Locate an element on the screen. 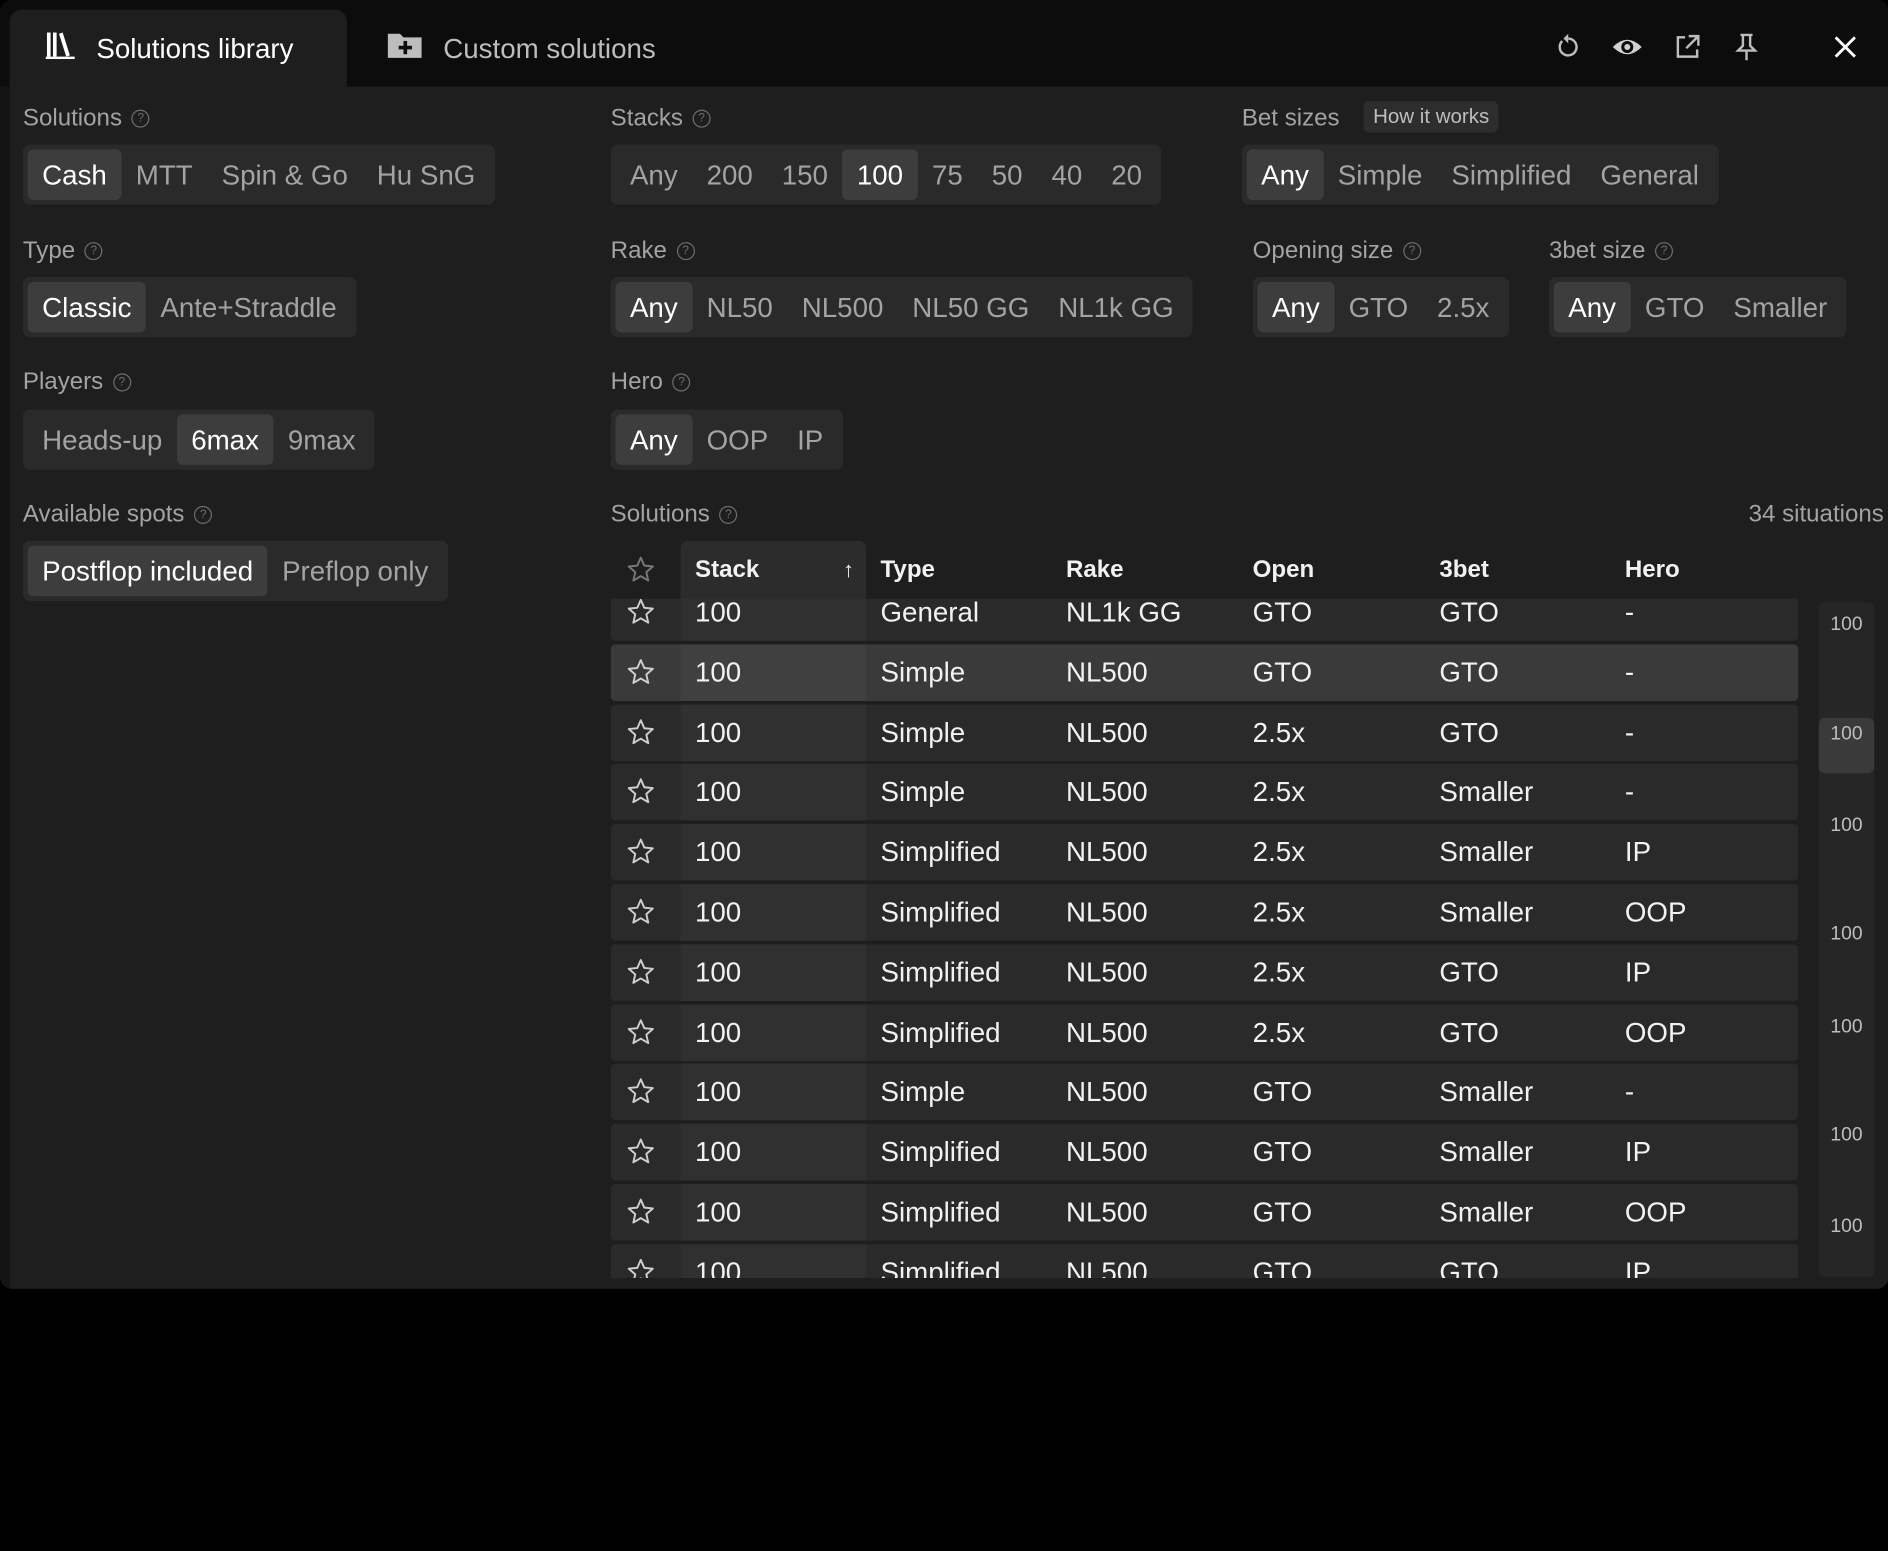 The height and width of the screenshot is (1551, 1888). players-option: 6max is located at coordinates (225, 439).